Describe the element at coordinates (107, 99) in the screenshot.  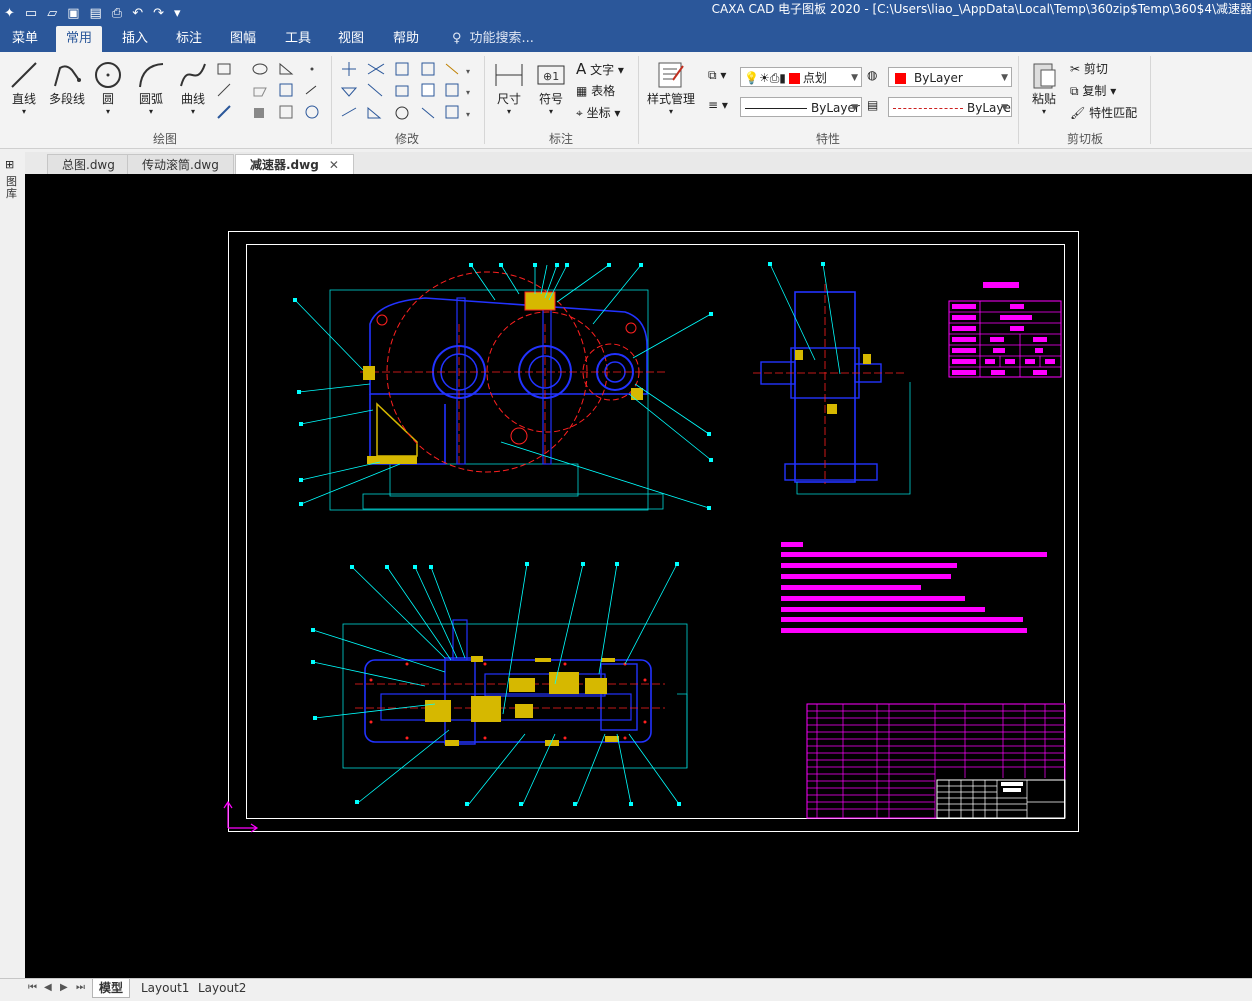
I see `circle-label: 圆` at that location.